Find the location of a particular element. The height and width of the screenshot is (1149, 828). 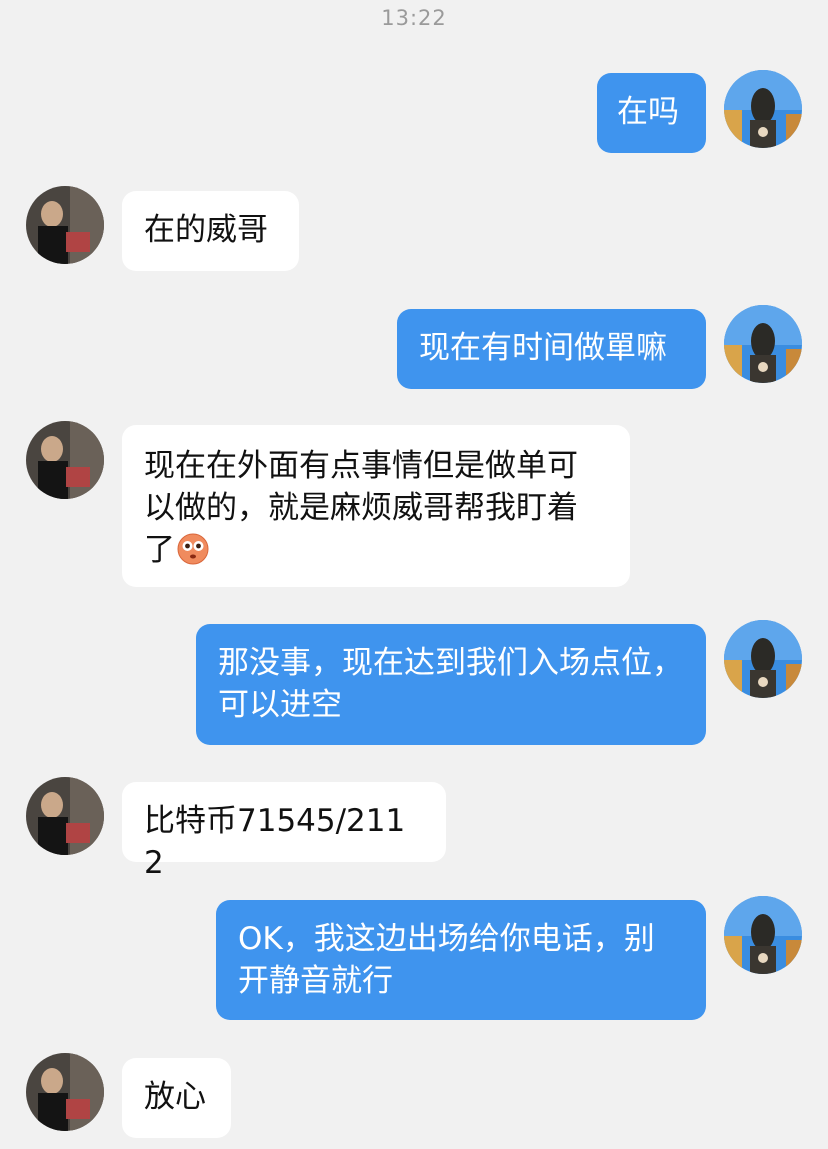

message-bubble-received: 比特币71545/2112 is located at coordinates (284, 831).